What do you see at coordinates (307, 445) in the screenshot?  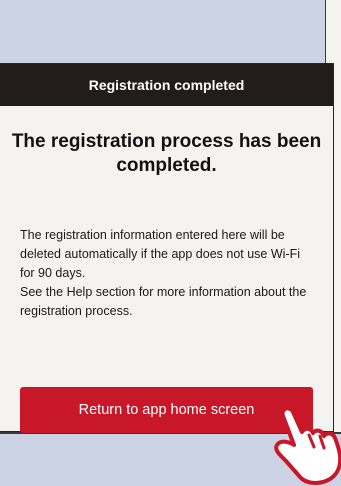 I see `hand-pointer-icon` at bounding box center [307, 445].